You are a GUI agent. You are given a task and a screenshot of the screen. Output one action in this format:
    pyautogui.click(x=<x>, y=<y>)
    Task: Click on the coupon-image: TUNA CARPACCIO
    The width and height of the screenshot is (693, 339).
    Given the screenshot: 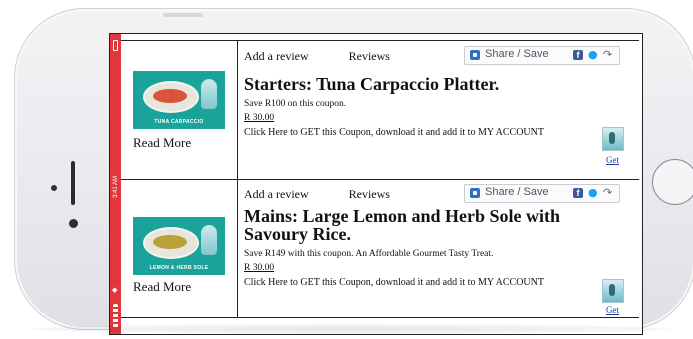 What is the action you would take?
    pyautogui.click(x=179, y=100)
    